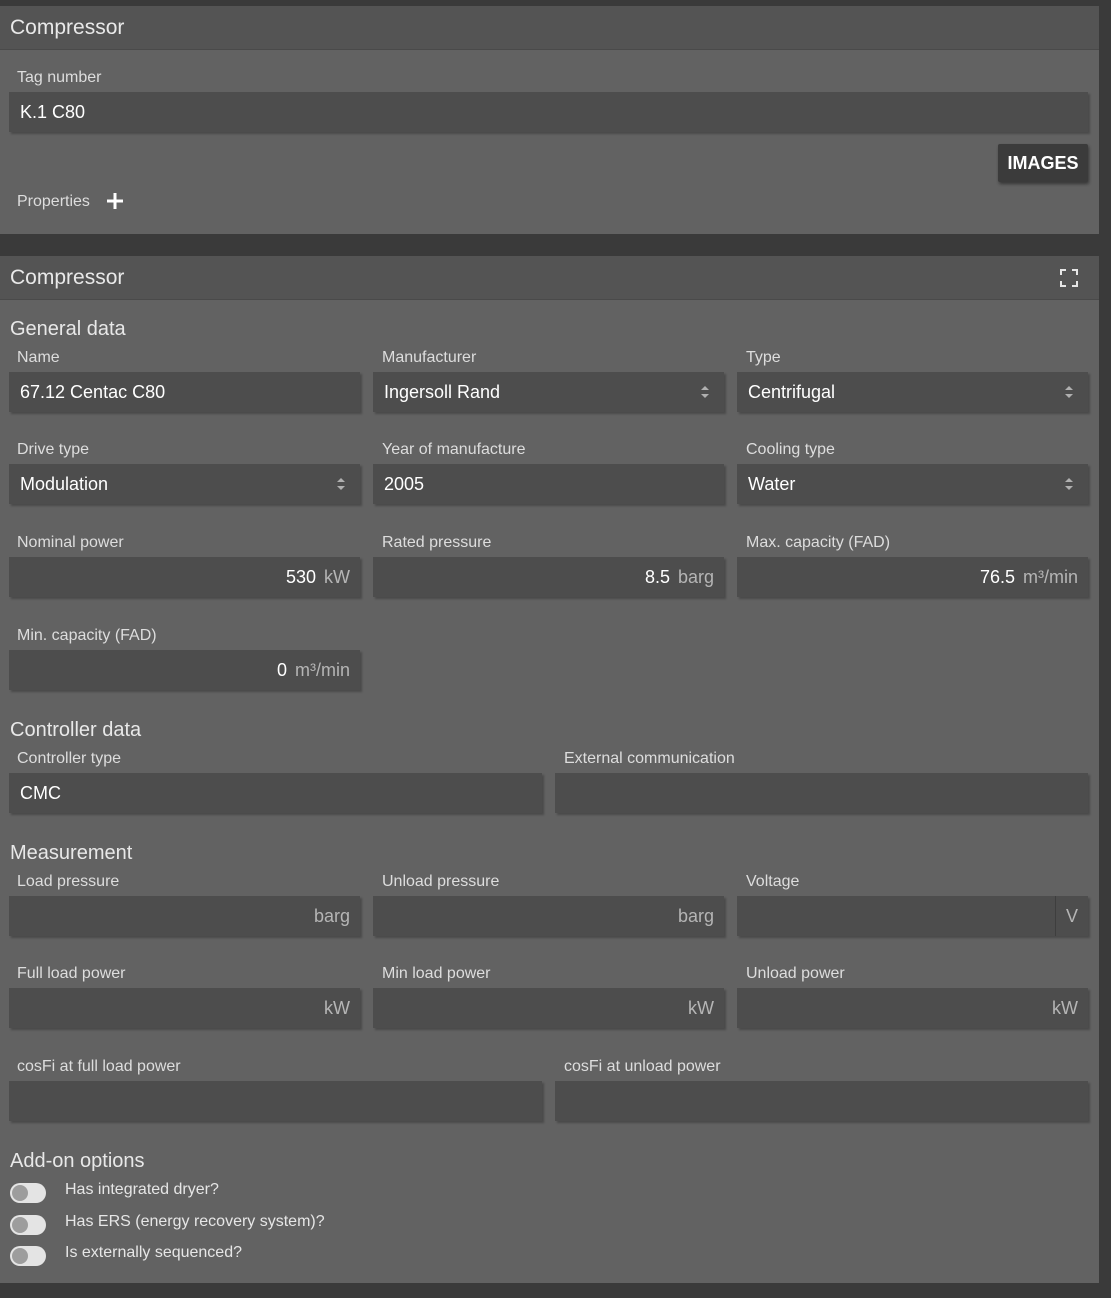  I want to click on manufacturer-select: Ingersoll Rand, so click(548, 392).